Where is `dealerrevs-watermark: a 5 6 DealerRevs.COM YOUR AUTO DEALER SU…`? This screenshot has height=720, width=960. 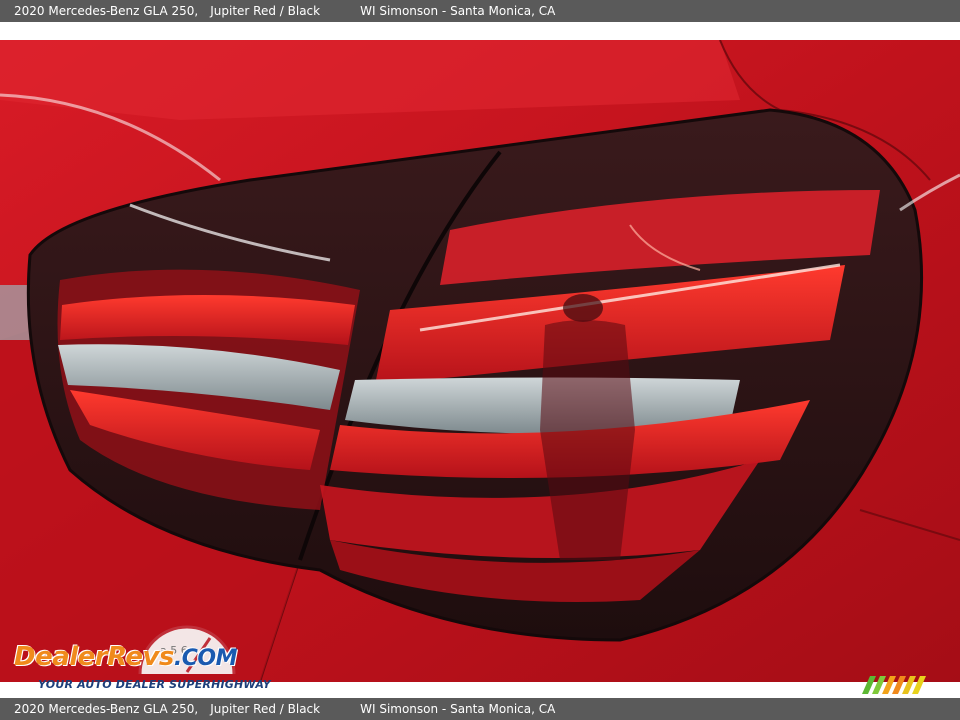
dealerrevs-watermark: a 5 6 DealerRevs.COM YOUR AUTO DEALER SU… is located at coordinates (142, 658).